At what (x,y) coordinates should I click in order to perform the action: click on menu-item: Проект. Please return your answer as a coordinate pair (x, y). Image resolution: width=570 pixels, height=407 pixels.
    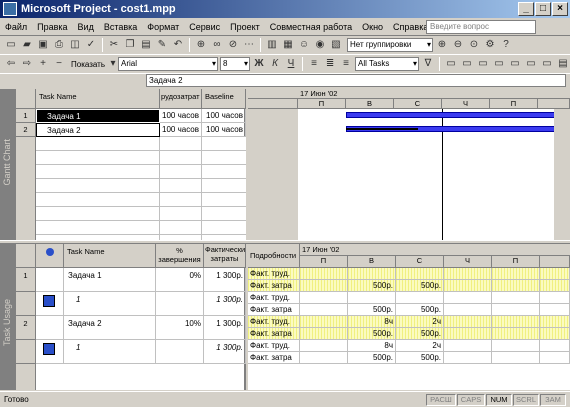
    Looking at the image, I should click on (245, 27).